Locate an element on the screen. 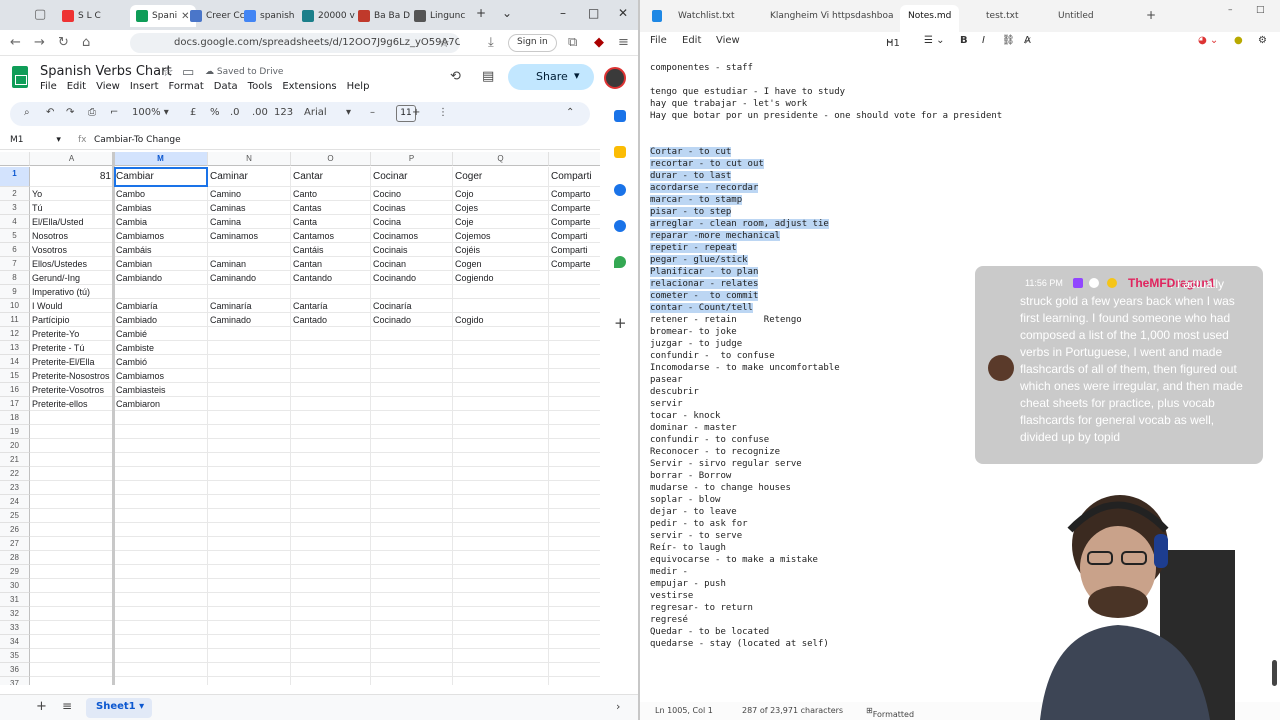 The width and height of the screenshot is (1280, 723). row-header: 23 is located at coordinates (15, 488).